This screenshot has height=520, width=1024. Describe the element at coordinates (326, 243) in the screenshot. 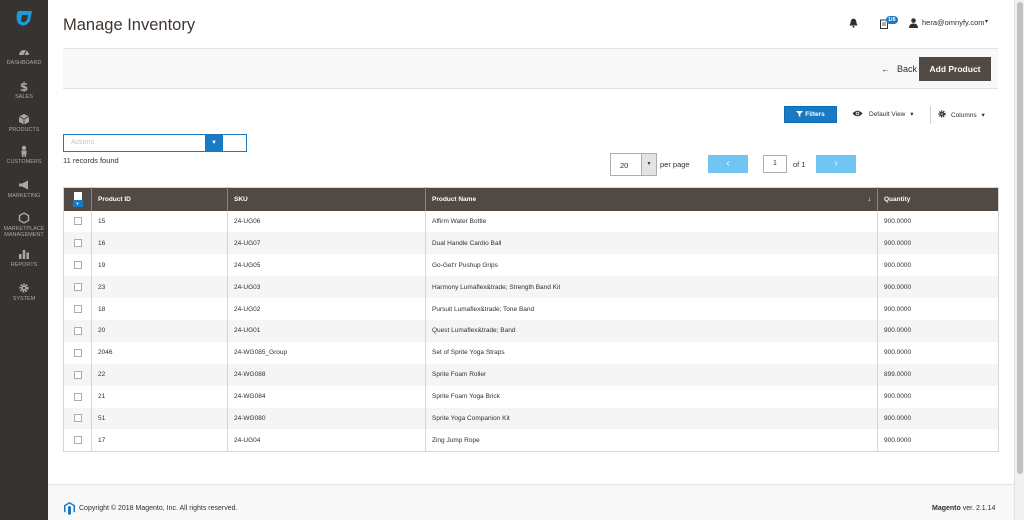

I see `cell-sku: 24-UG07` at that location.